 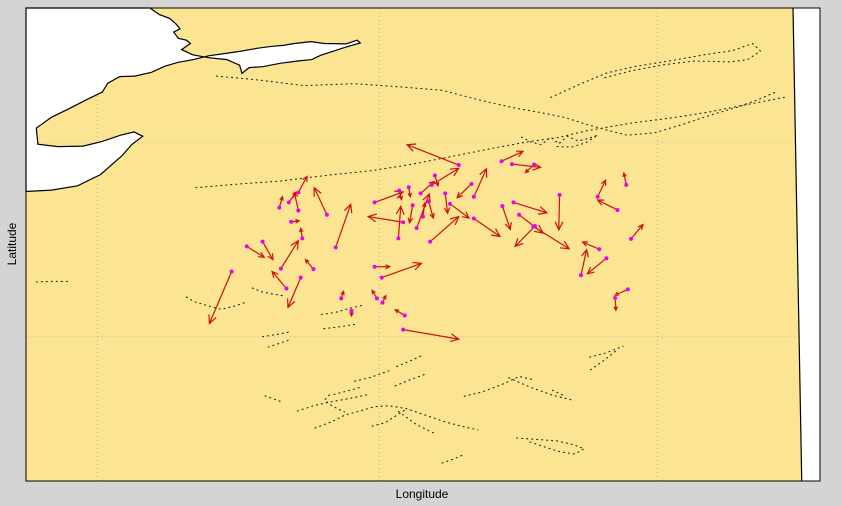 I want to click on vector-shaft, so click(x=559, y=212).